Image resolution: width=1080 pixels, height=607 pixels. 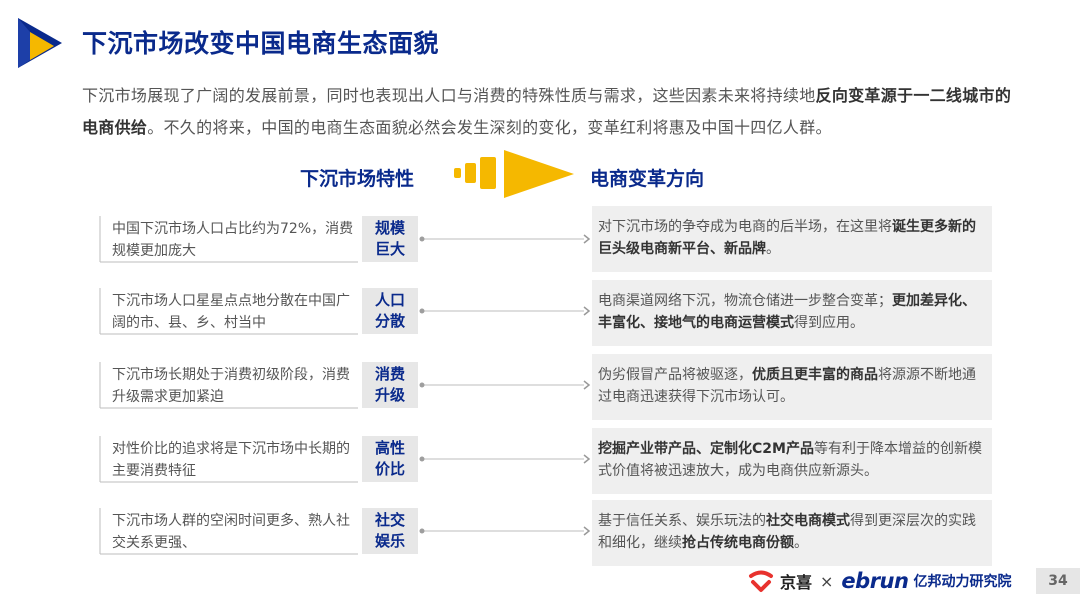 I want to click on trait-text: 下沉市场长期处于消费初级阶段，消费升级需求更加紧迫, so click(x=231, y=386).